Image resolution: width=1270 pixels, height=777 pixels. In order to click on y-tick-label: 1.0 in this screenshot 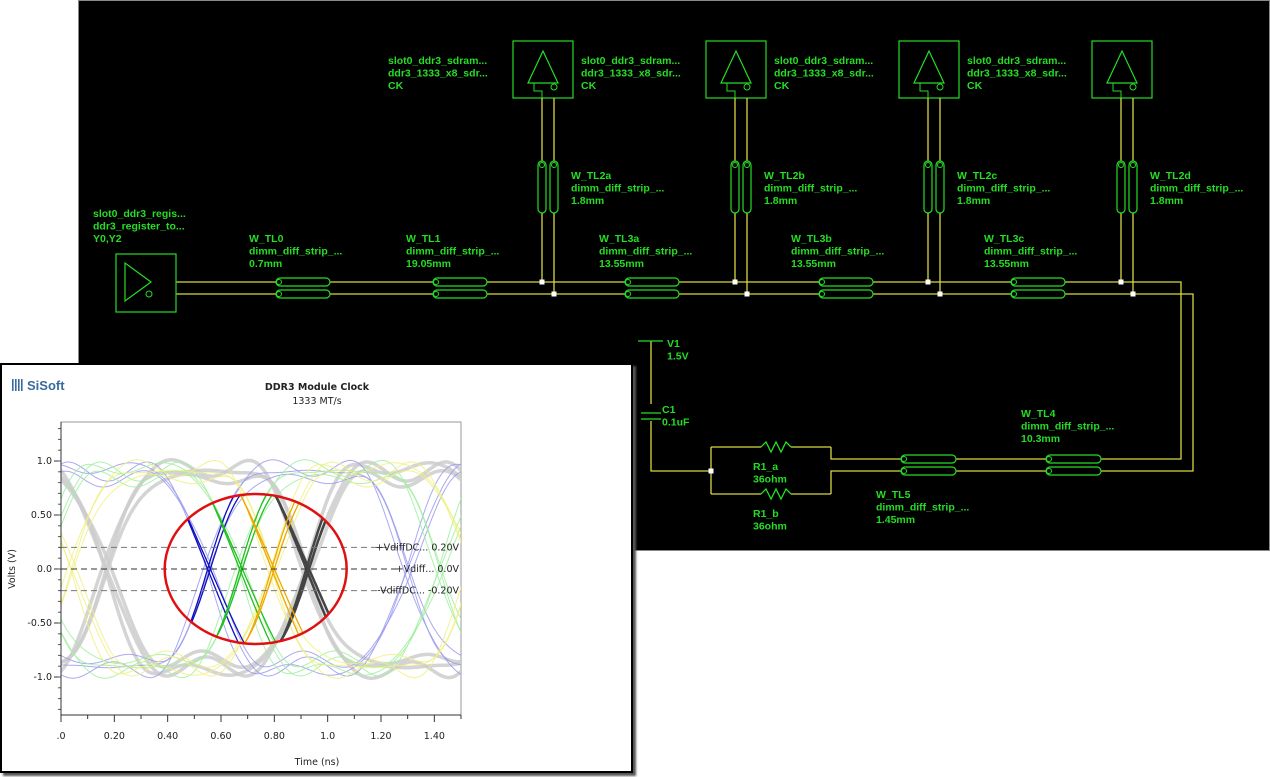, I will do `click(44, 461)`.